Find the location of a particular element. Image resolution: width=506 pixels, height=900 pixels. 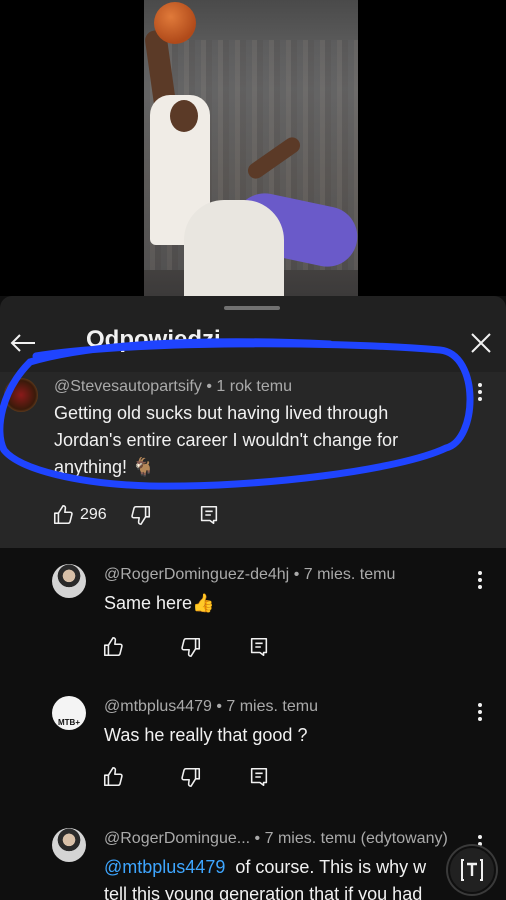

reply-meta: @RogerDominguez-de4hj • 7 mies. temu is located at coordinates (249, 575).